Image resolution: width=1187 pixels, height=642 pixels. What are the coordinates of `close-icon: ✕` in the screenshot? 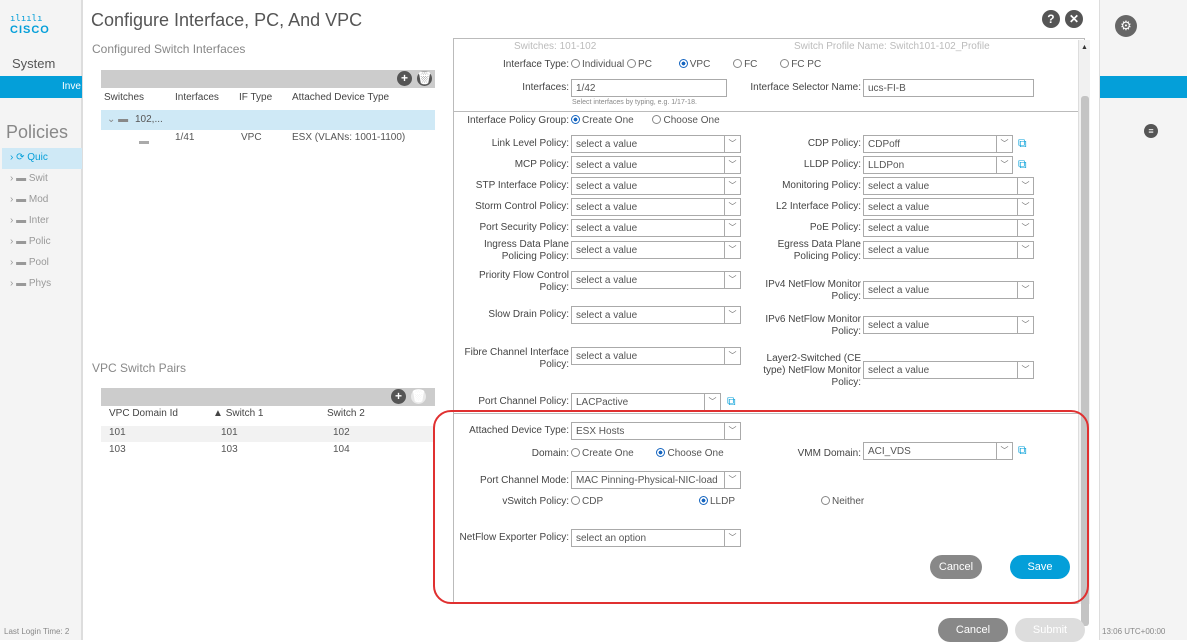 It's located at (1074, 19).